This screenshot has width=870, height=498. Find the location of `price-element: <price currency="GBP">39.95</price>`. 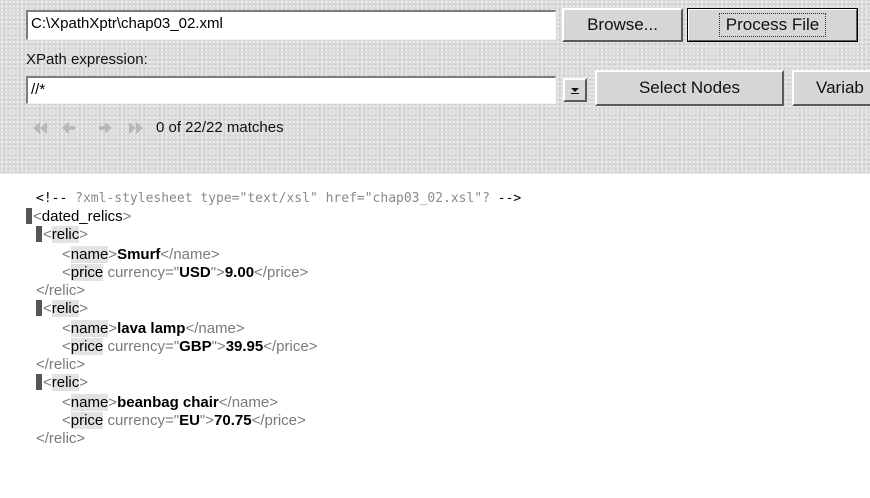

price-element: <price currency="GBP">39.95</price> is located at coordinates (189, 347).